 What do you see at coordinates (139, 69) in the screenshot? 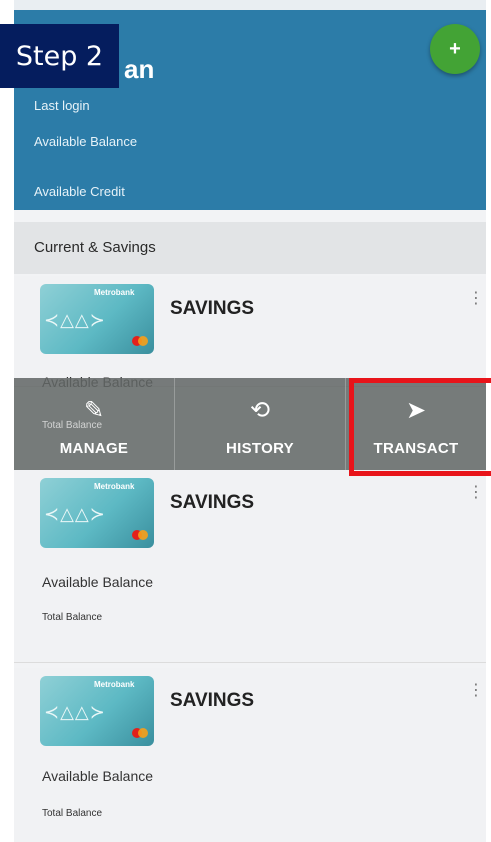
I see `user-name: an` at bounding box center [139, 69].